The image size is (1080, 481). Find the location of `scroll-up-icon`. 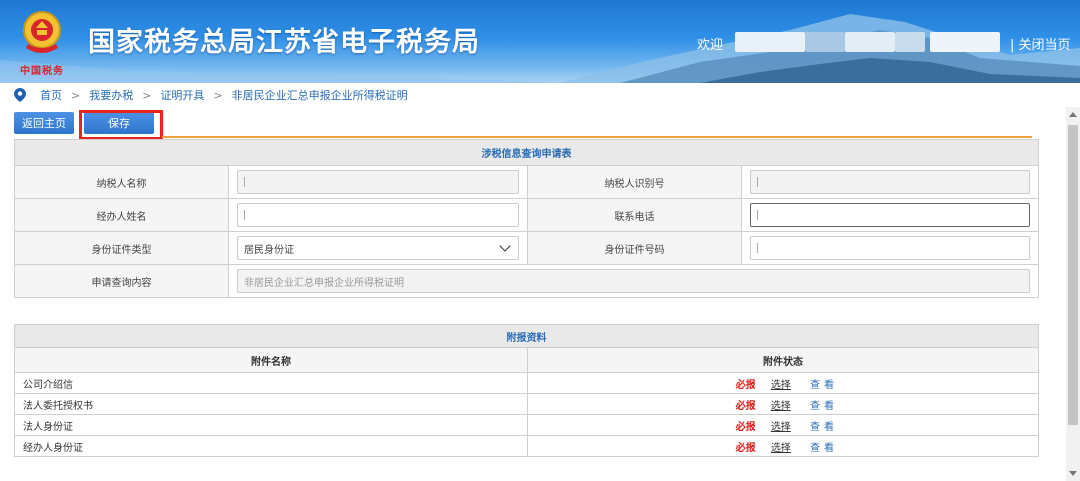

scroll-up-icon is located at coordinates (1073, 114).